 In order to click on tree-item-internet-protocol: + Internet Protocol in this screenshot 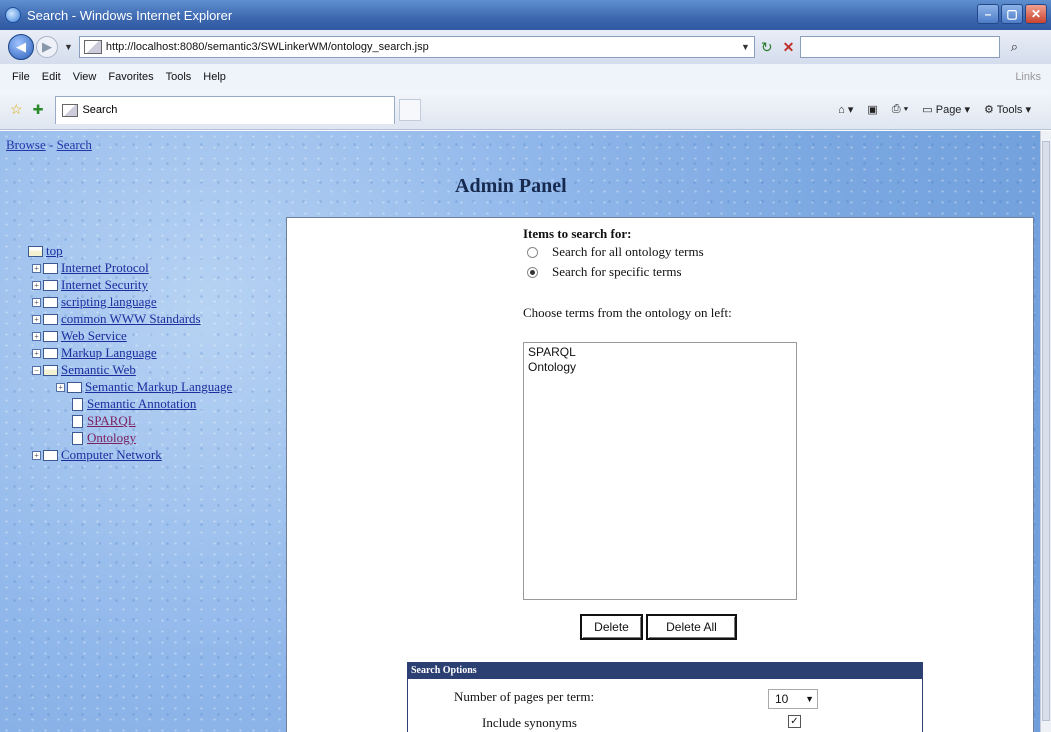, I will do `click(90, 268)`.